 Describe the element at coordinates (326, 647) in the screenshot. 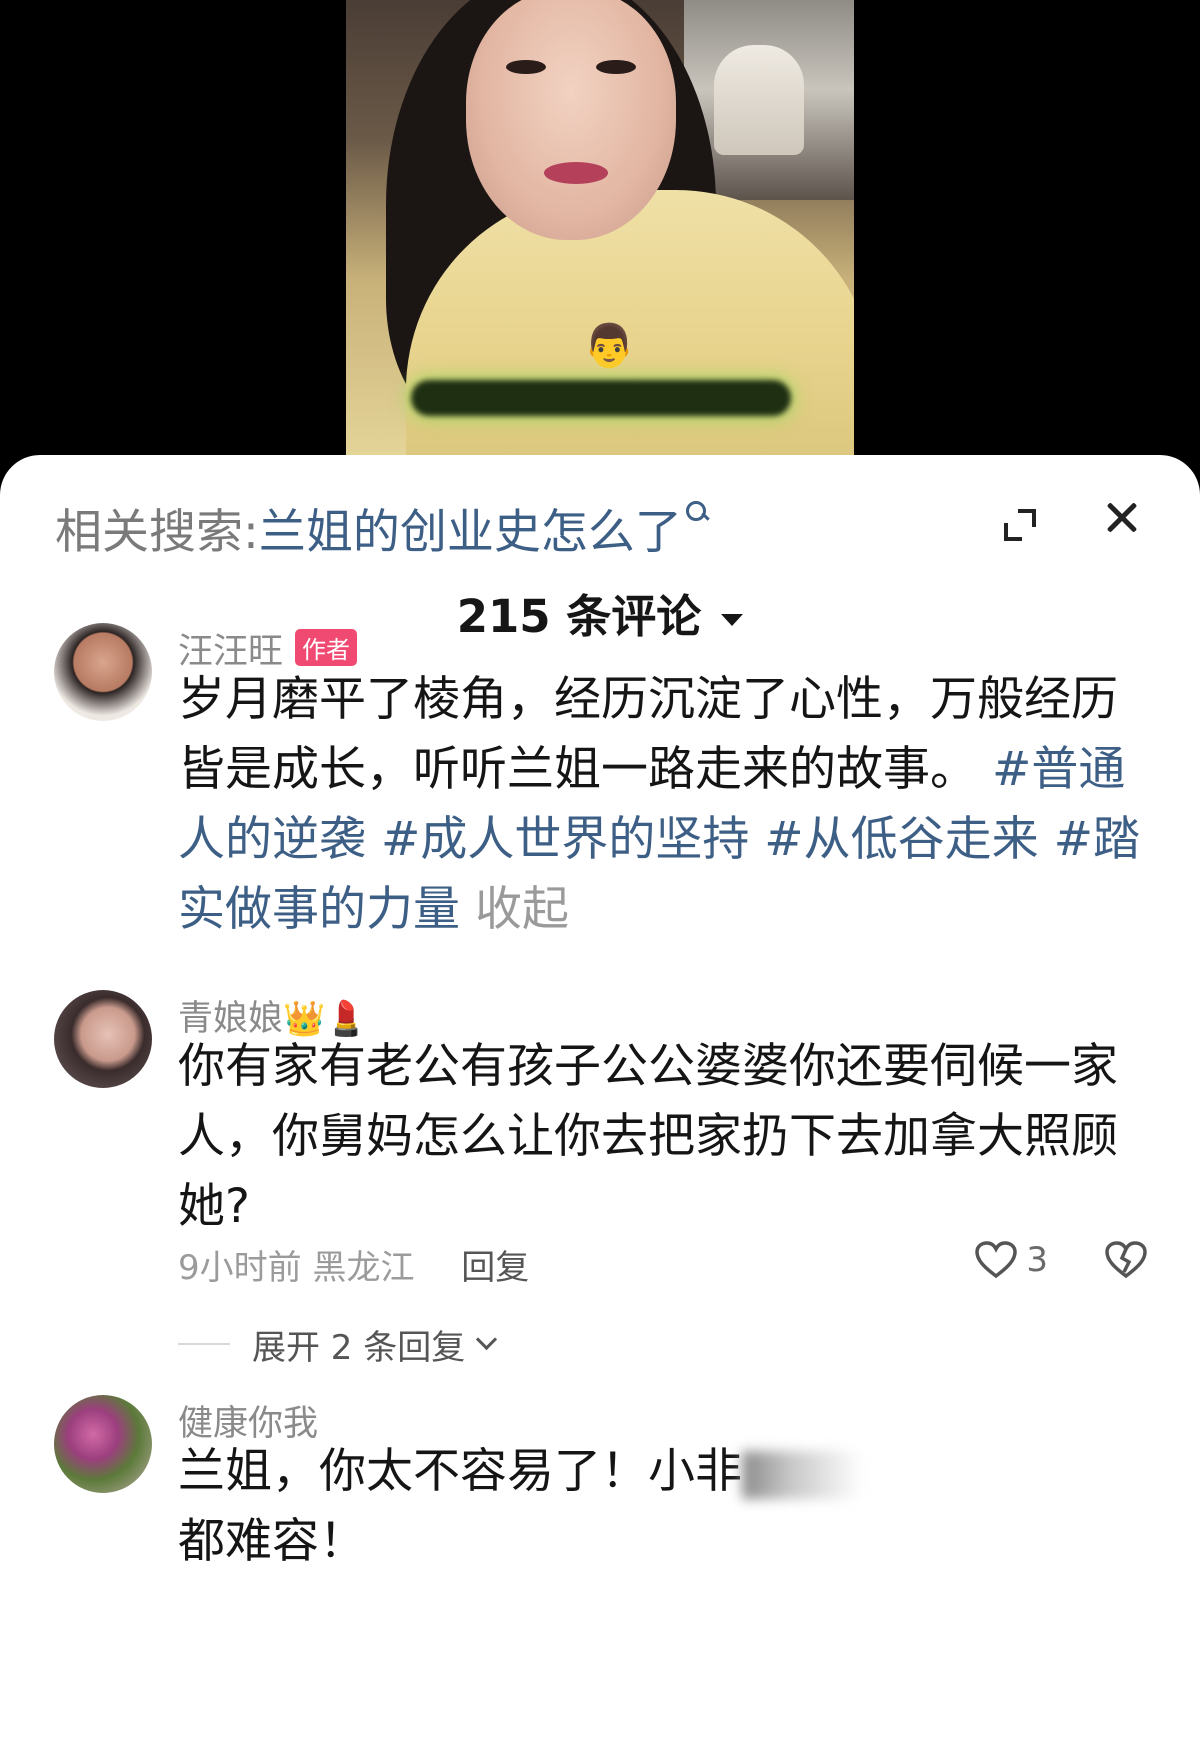

I see `author-badge: 作者` at that location.